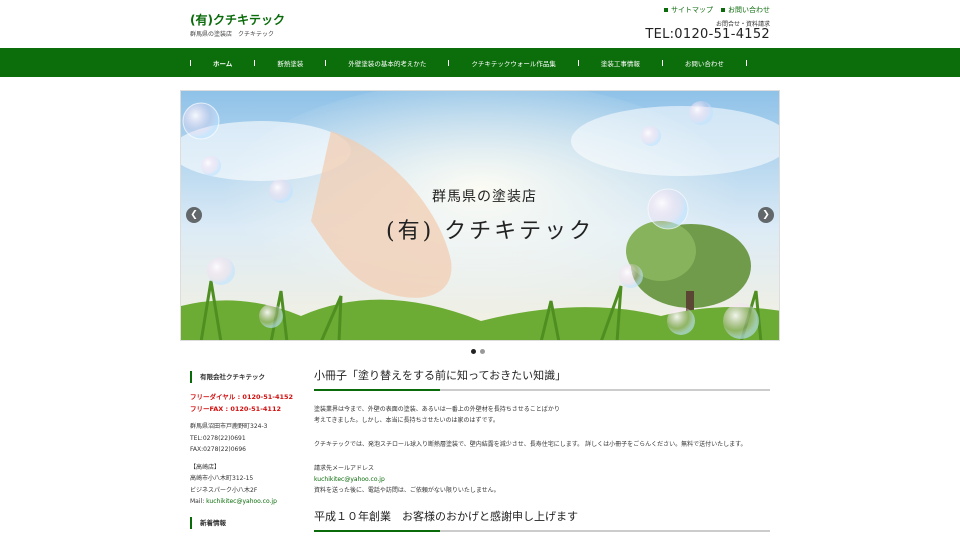 Image resolution: width=960 pixels, height=540 pixels. I want to click on site-tagline: 群馬県の塗装店 クチキテック, so click(232, 34).